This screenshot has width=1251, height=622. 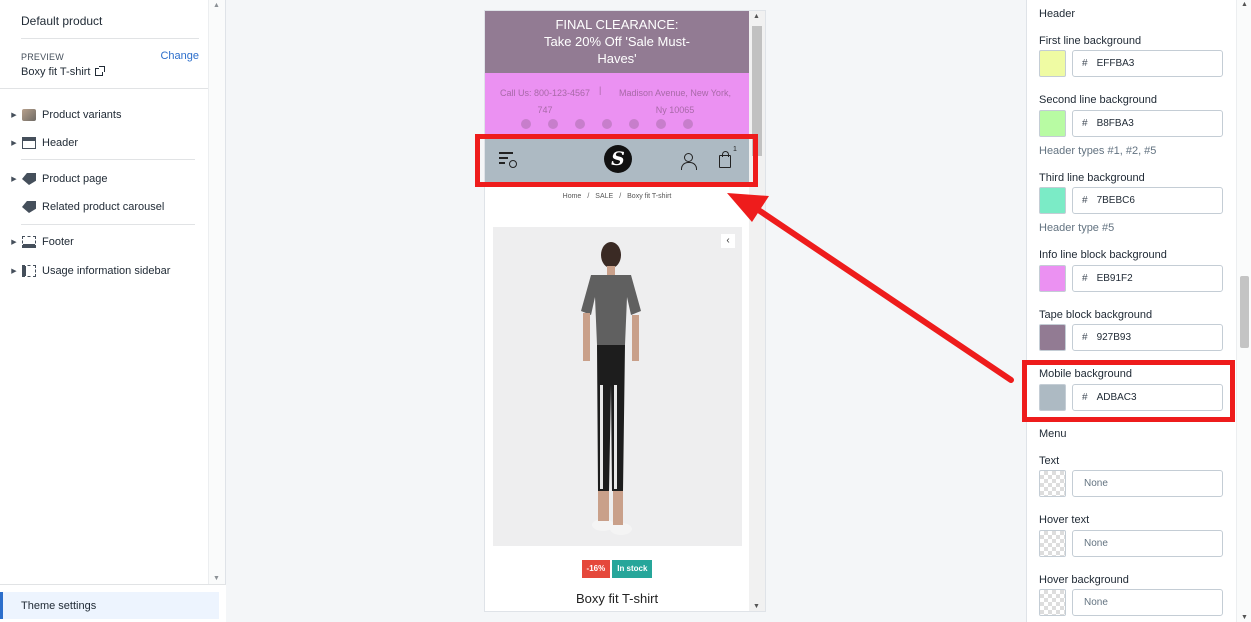 I want to click on hex-value: EFFBA3, so click(x=1115, y=63).